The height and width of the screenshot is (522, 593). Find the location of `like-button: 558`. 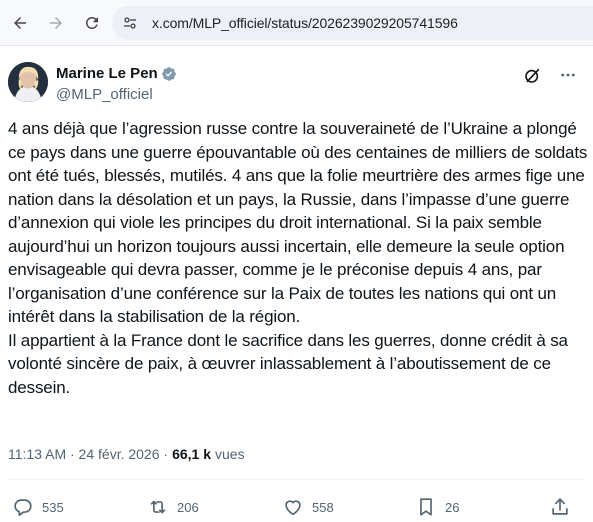

like-button: 558 is located at coordinates (308, 507).